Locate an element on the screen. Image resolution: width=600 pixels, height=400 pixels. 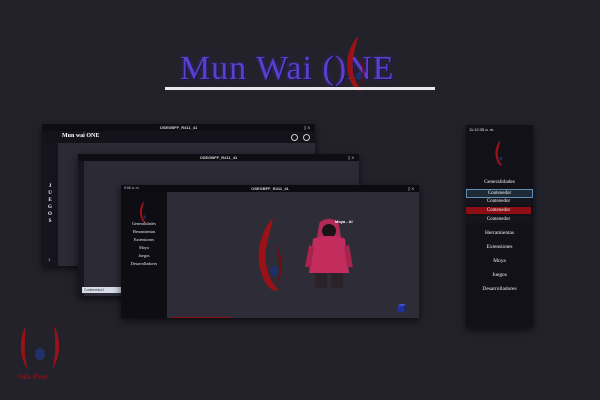
vertical-label: JUEGOS is located at coordinates (50, 204).